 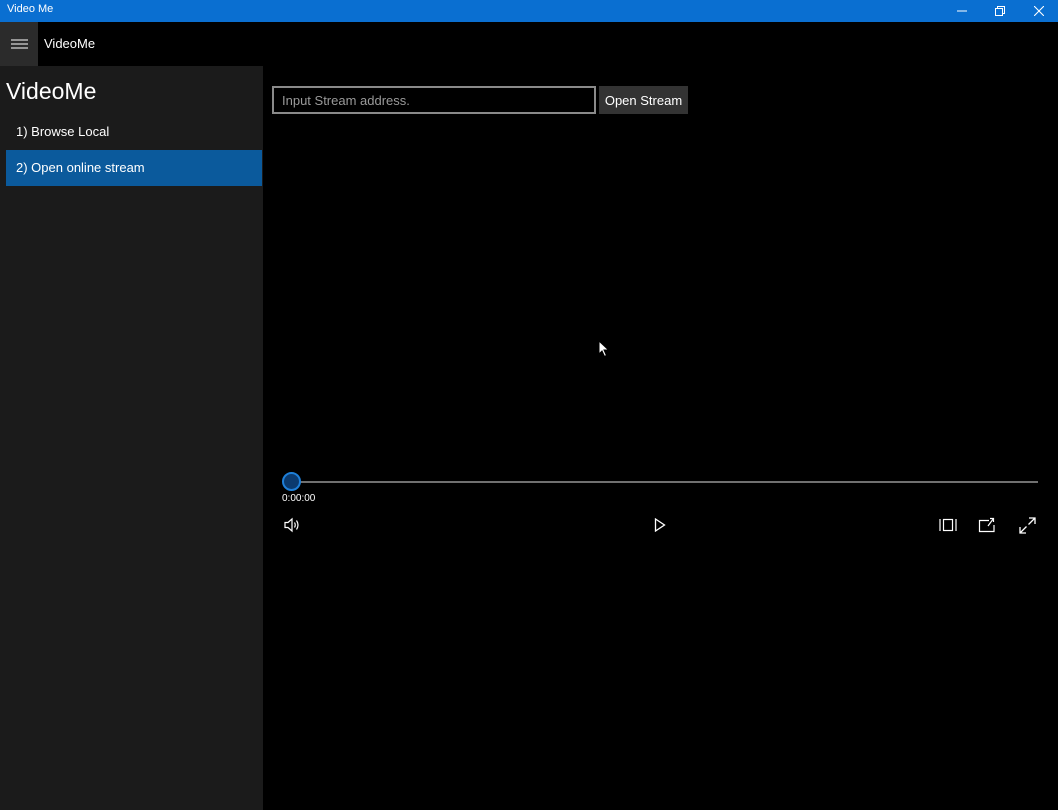 What do you see at coordinates (299, 498) in the screenshot?
I see `time-elapsed: 0:00:00` at bounding box center [299, 498].